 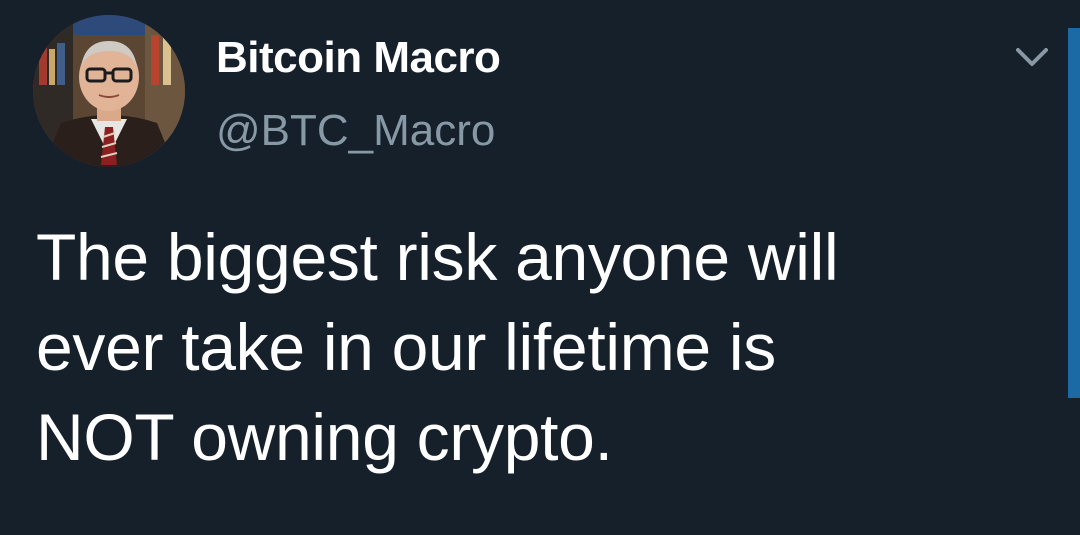 What do you see at coordinates (1074, 213) in the screenshot?
I see `scroll-indicator` at bounding box center [1074, 213].